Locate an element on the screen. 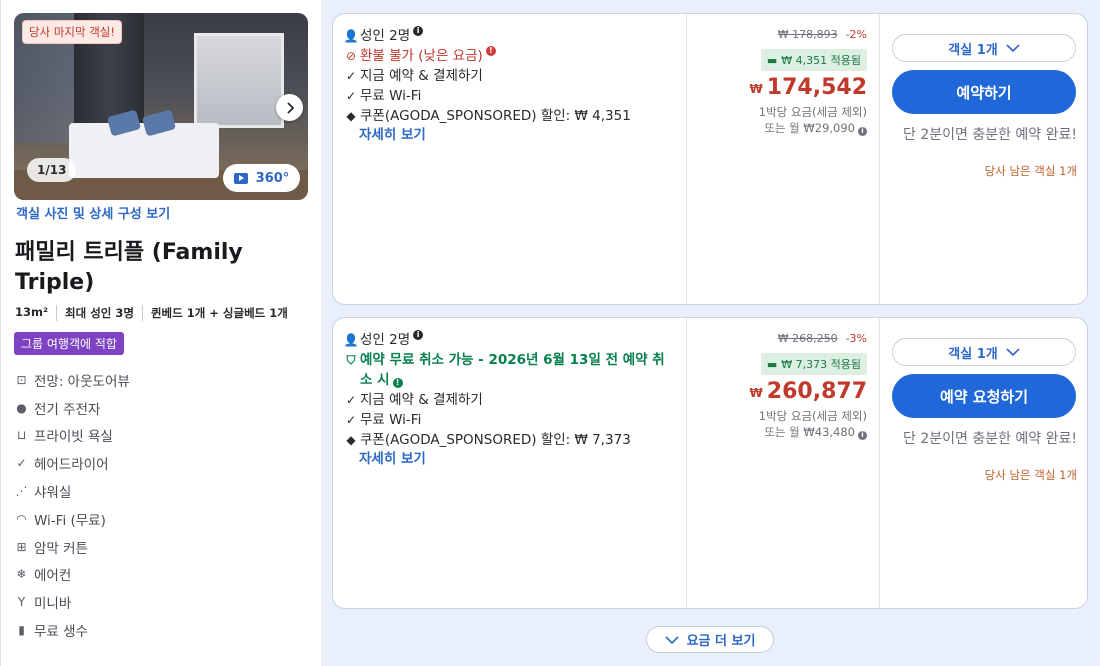  feature-item: ⊔ 프라이빗 욕실 is located at coordinates (72, 436).